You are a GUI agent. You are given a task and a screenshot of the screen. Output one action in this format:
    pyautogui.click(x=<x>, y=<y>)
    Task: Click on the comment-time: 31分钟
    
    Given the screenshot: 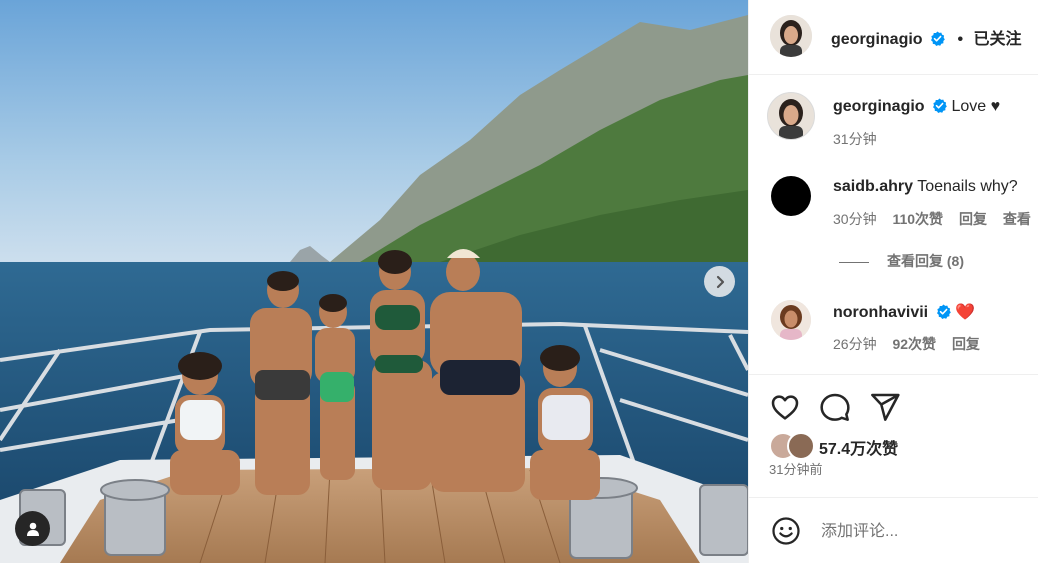 What is the action you would take?
    pyautogui.click(x=855, y=139)
    